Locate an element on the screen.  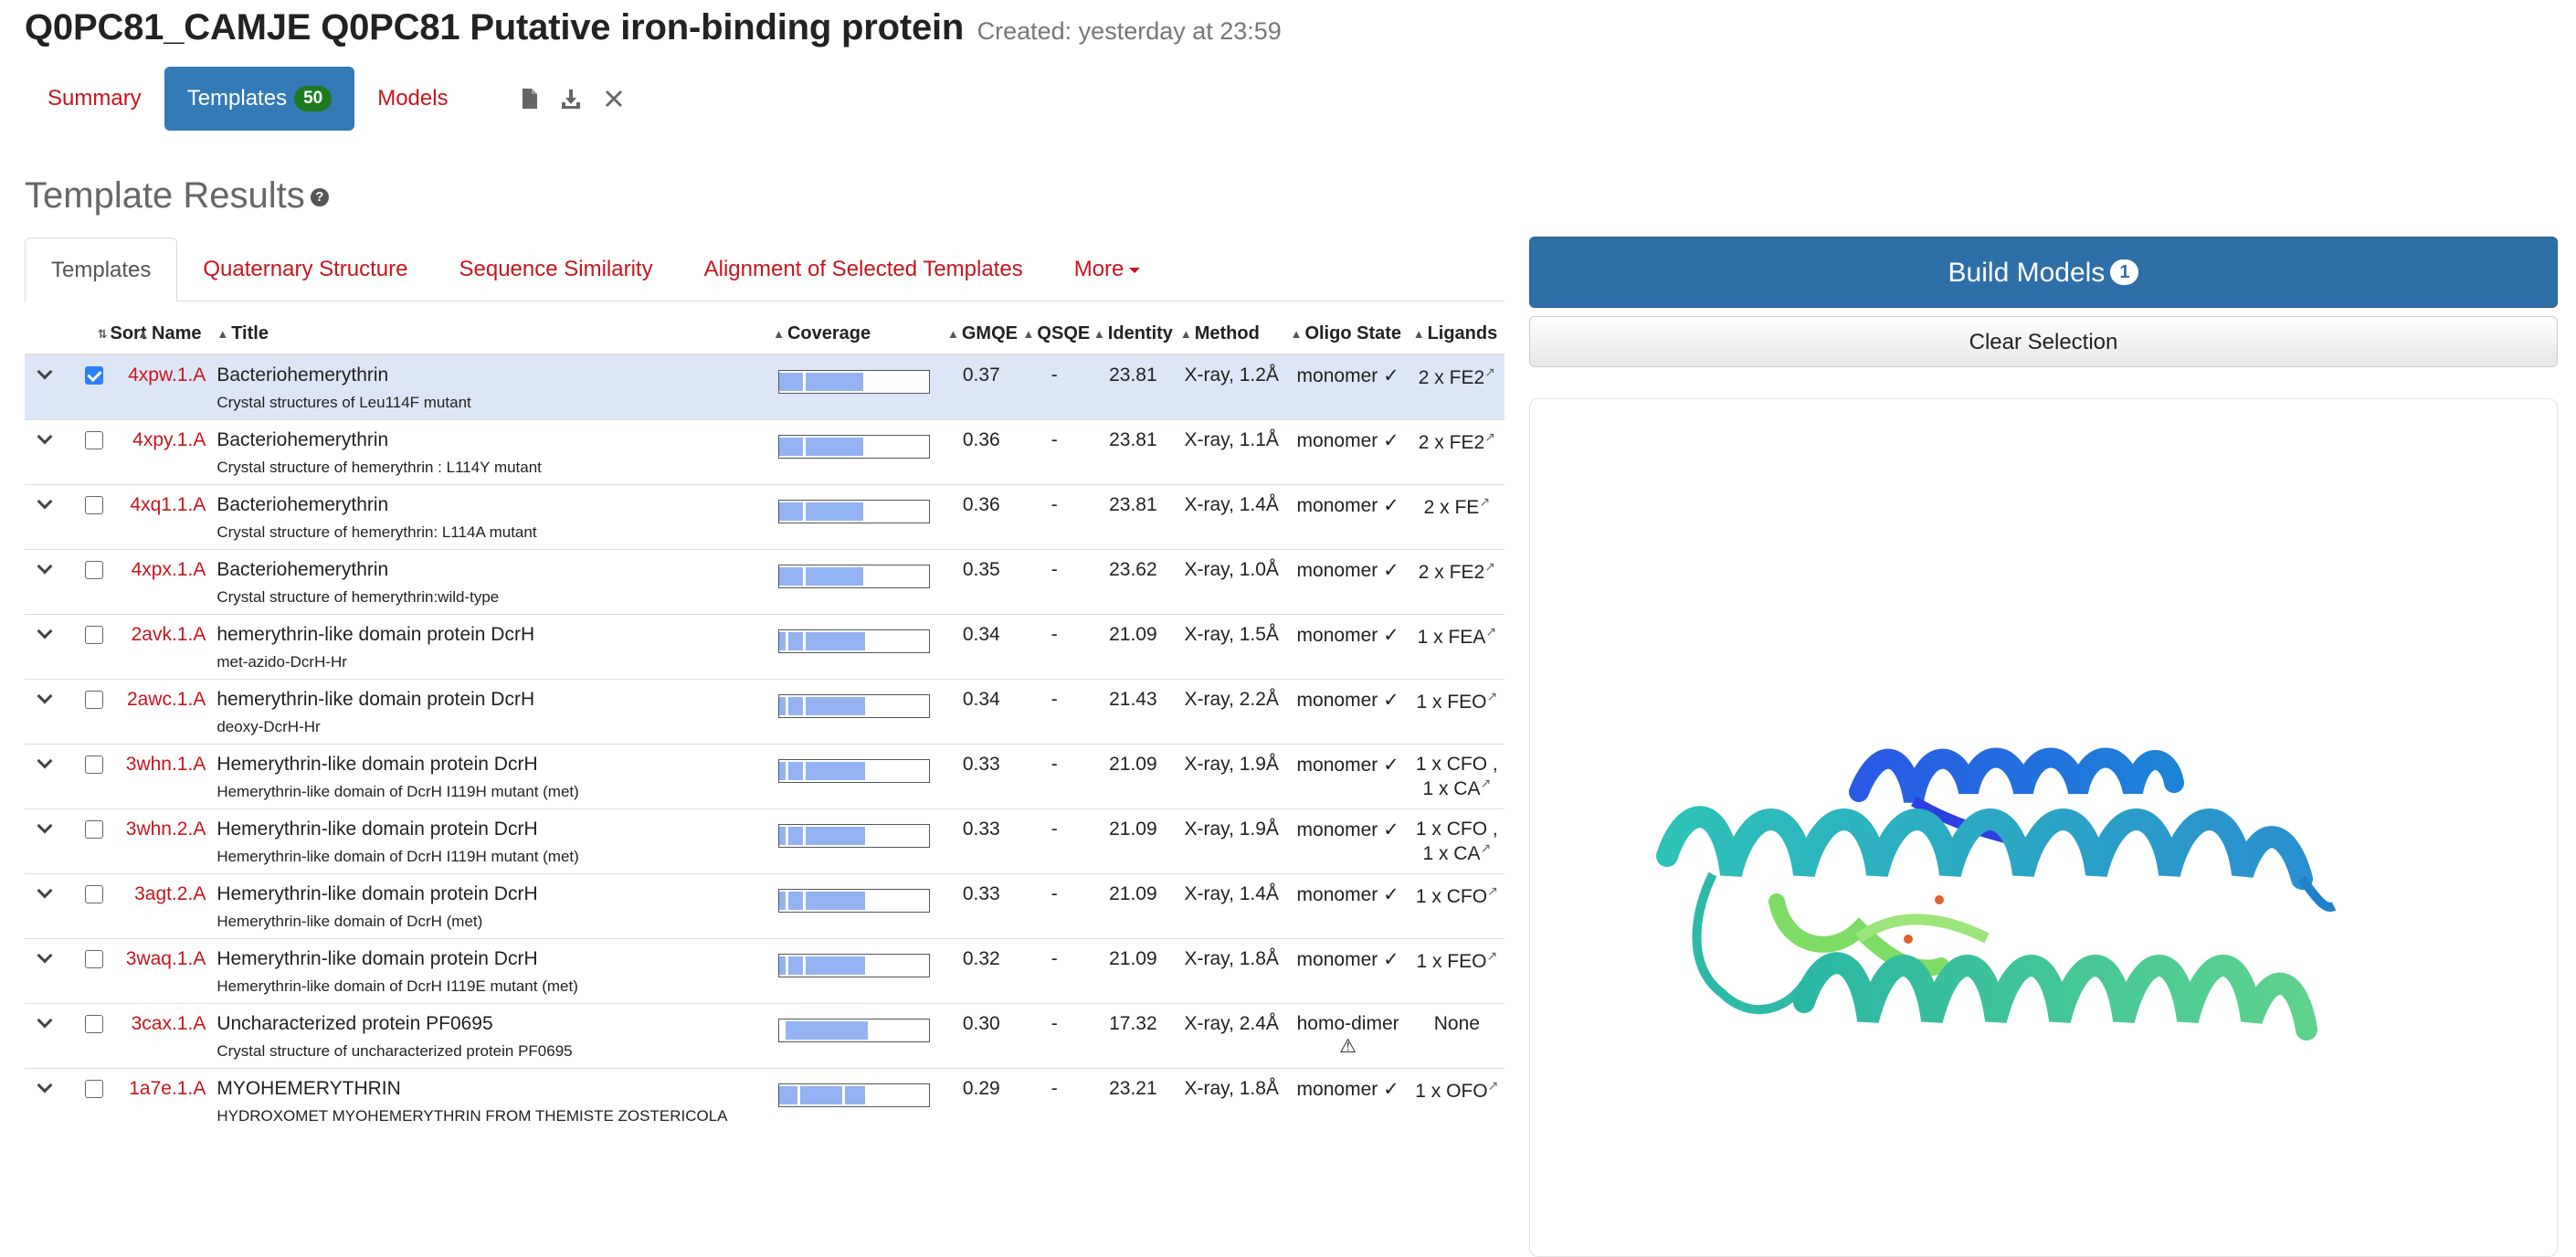
file-icon is located at coordinates (530, 99).